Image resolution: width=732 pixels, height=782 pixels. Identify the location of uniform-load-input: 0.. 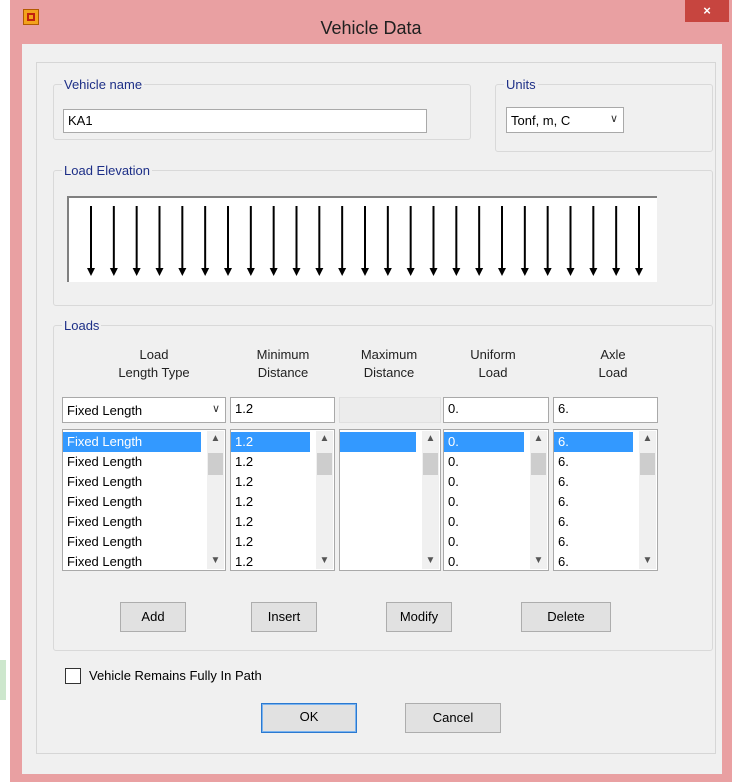
(496, 410).